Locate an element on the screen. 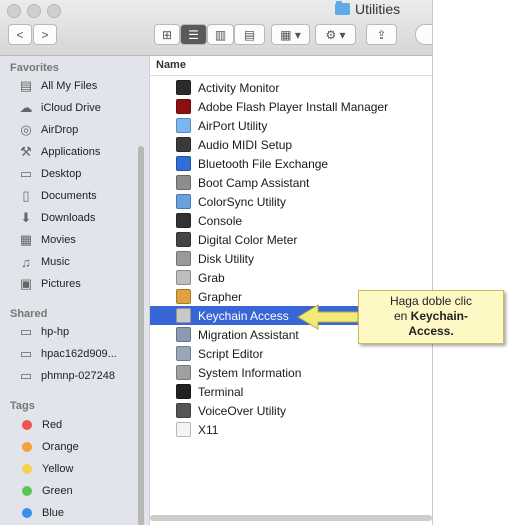 This screenshot has width=513, height=525. sidebar-item-music: ♫ Music is located at coordinates (44, 262).